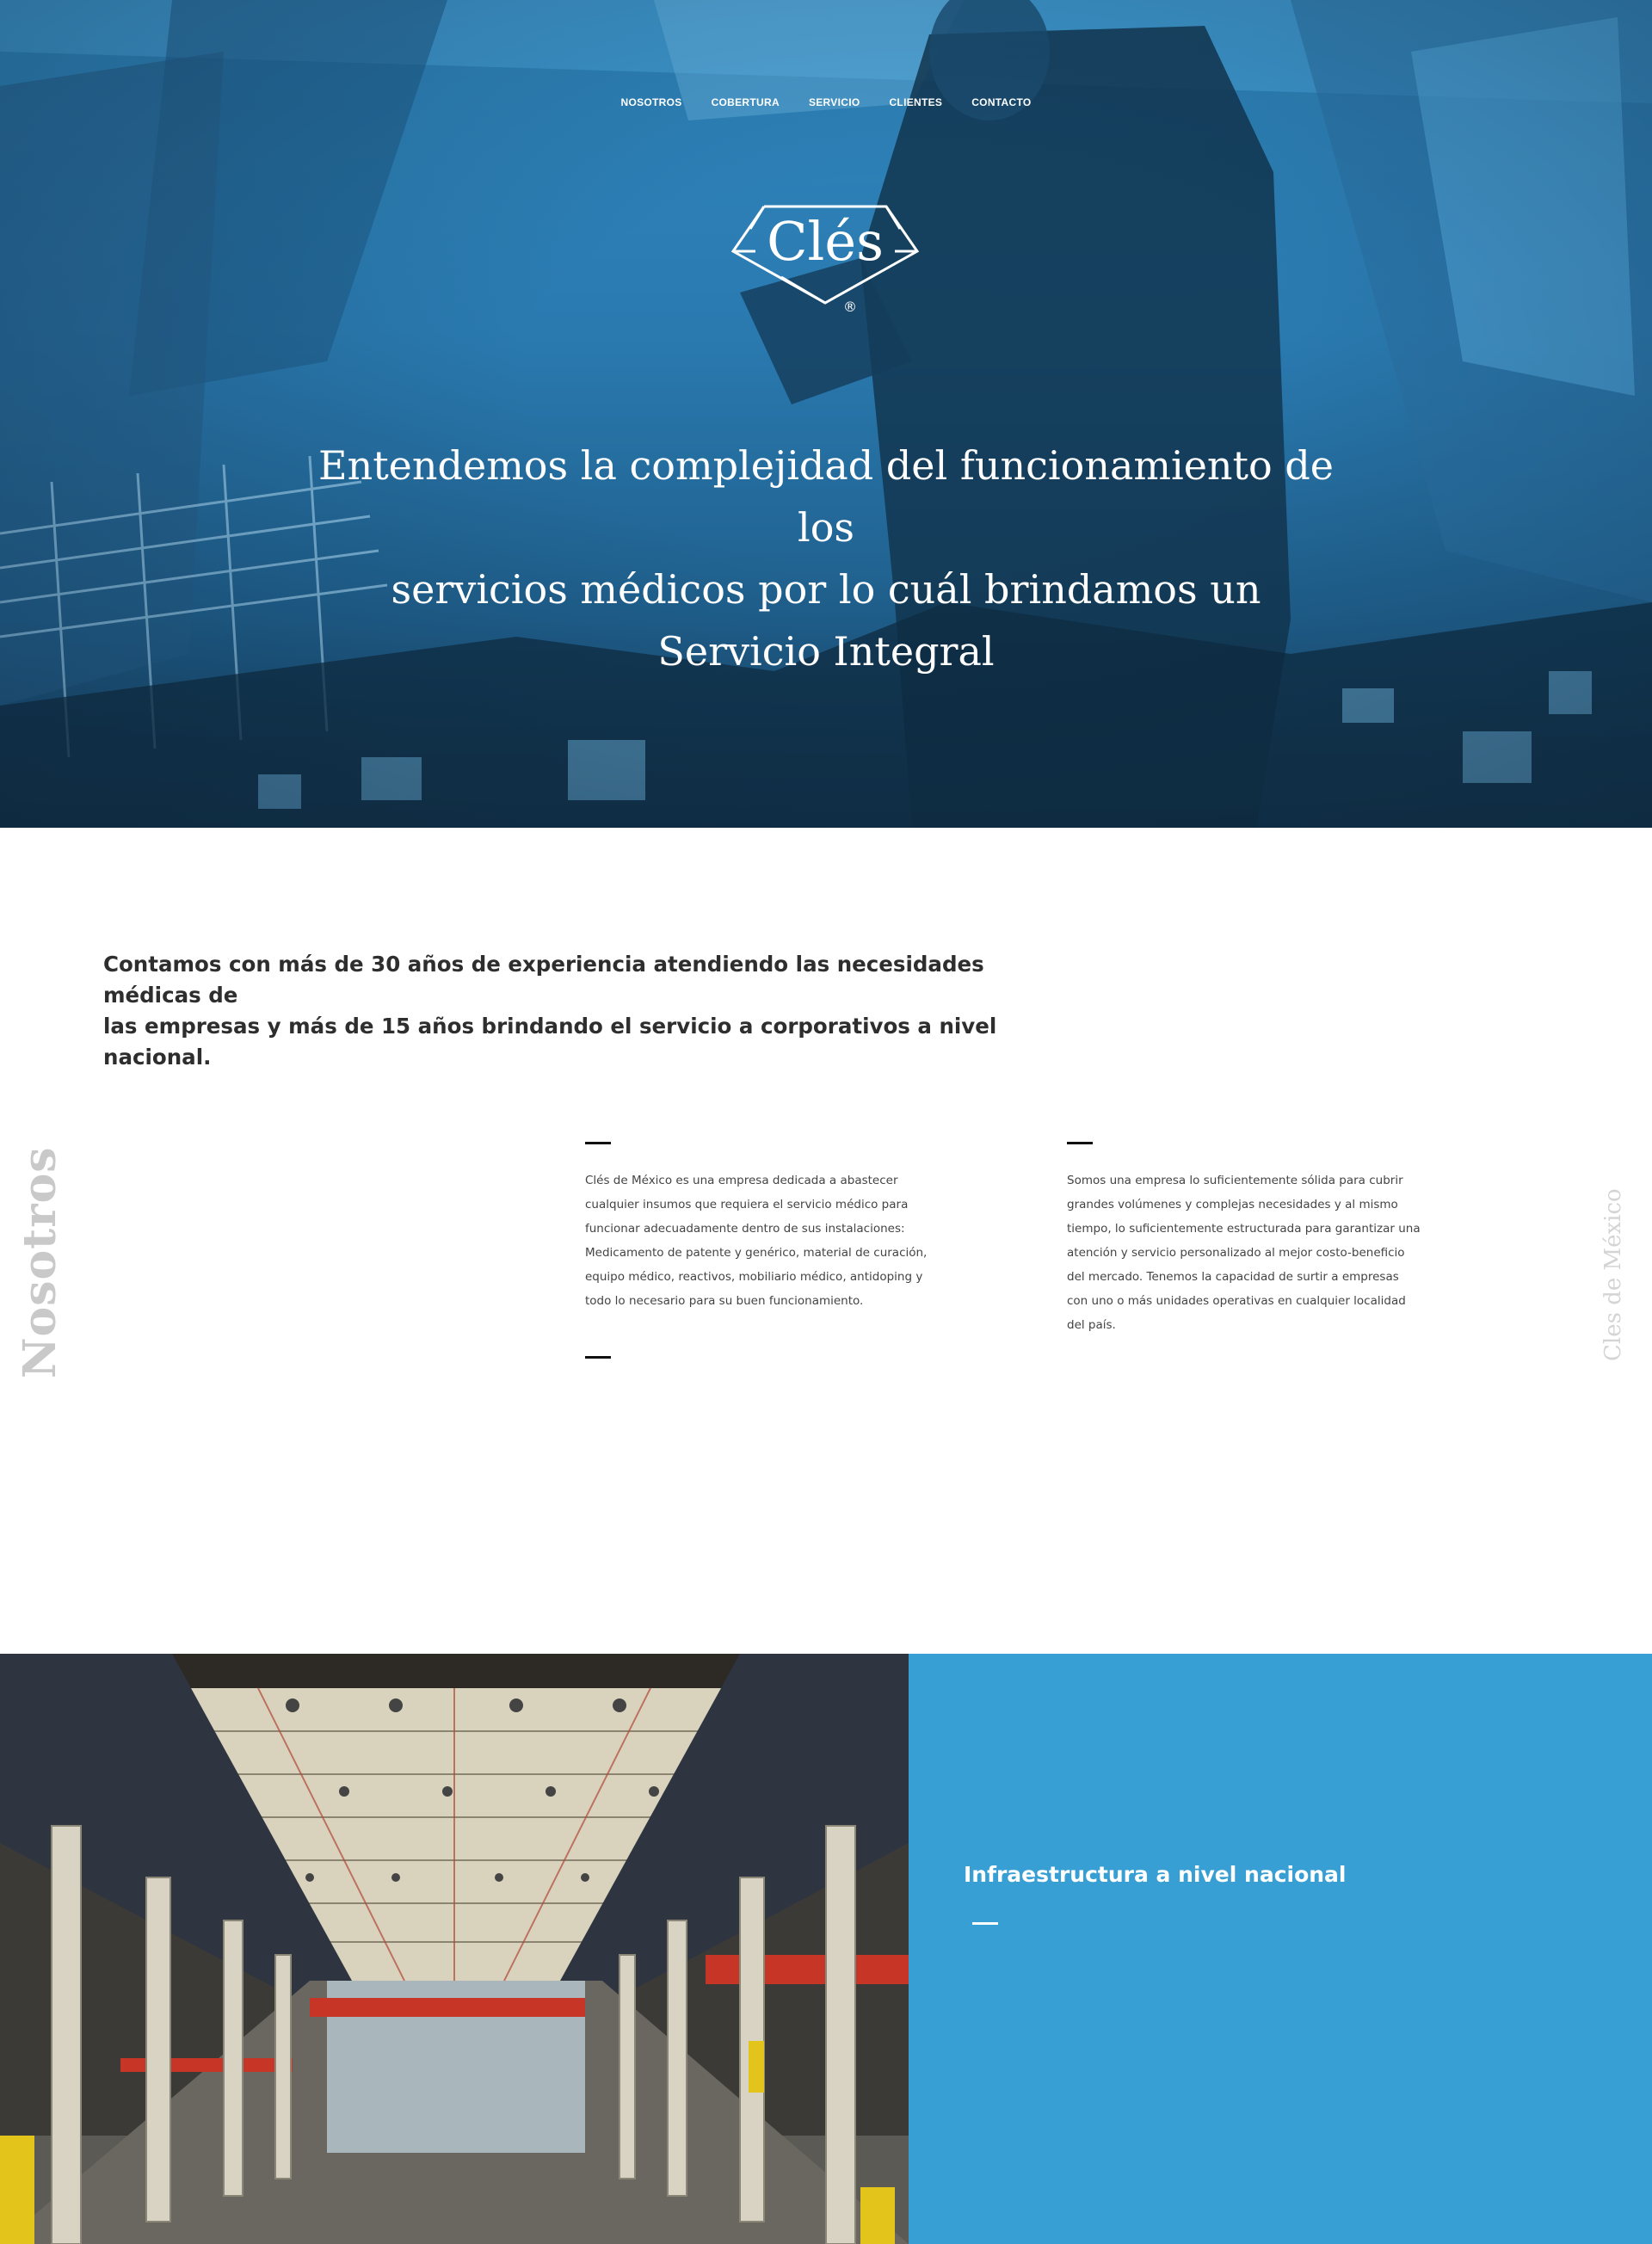 This screenshot has height=2244, width=1652. I want to click on nav-servicio: SERVICIO, so click(834, 102).